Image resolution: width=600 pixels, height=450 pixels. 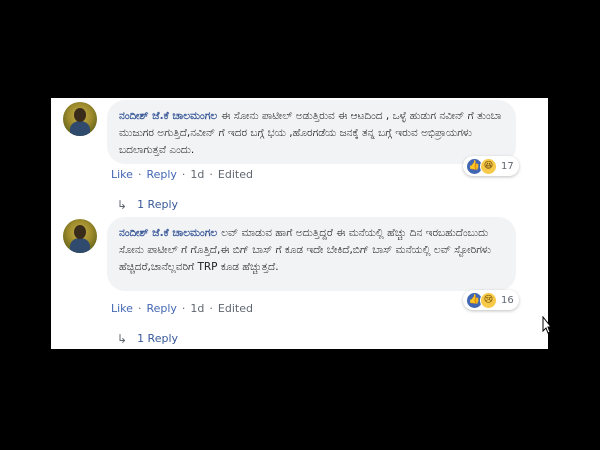 What do you see at coordinates (507, 300) in the screenshot?
I see `reaction-count: 16` at bounding box center [507, 300].